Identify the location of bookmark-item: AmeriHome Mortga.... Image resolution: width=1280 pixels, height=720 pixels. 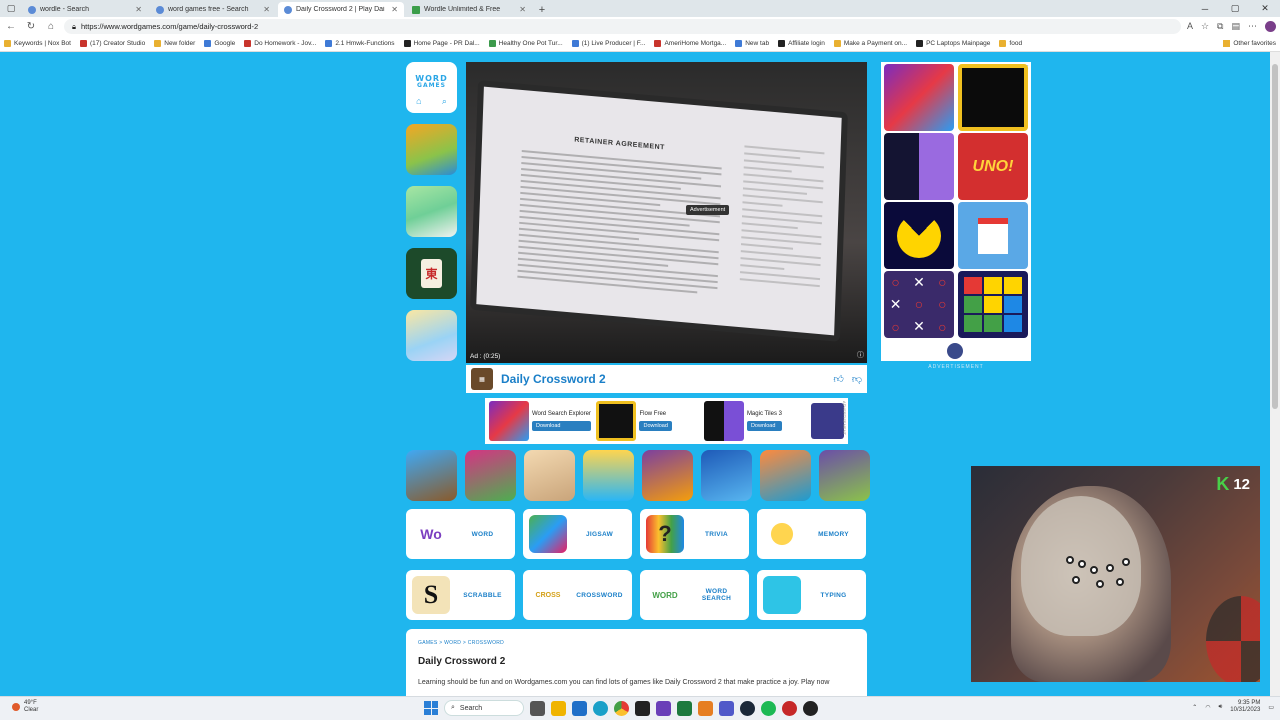
(690, 43).